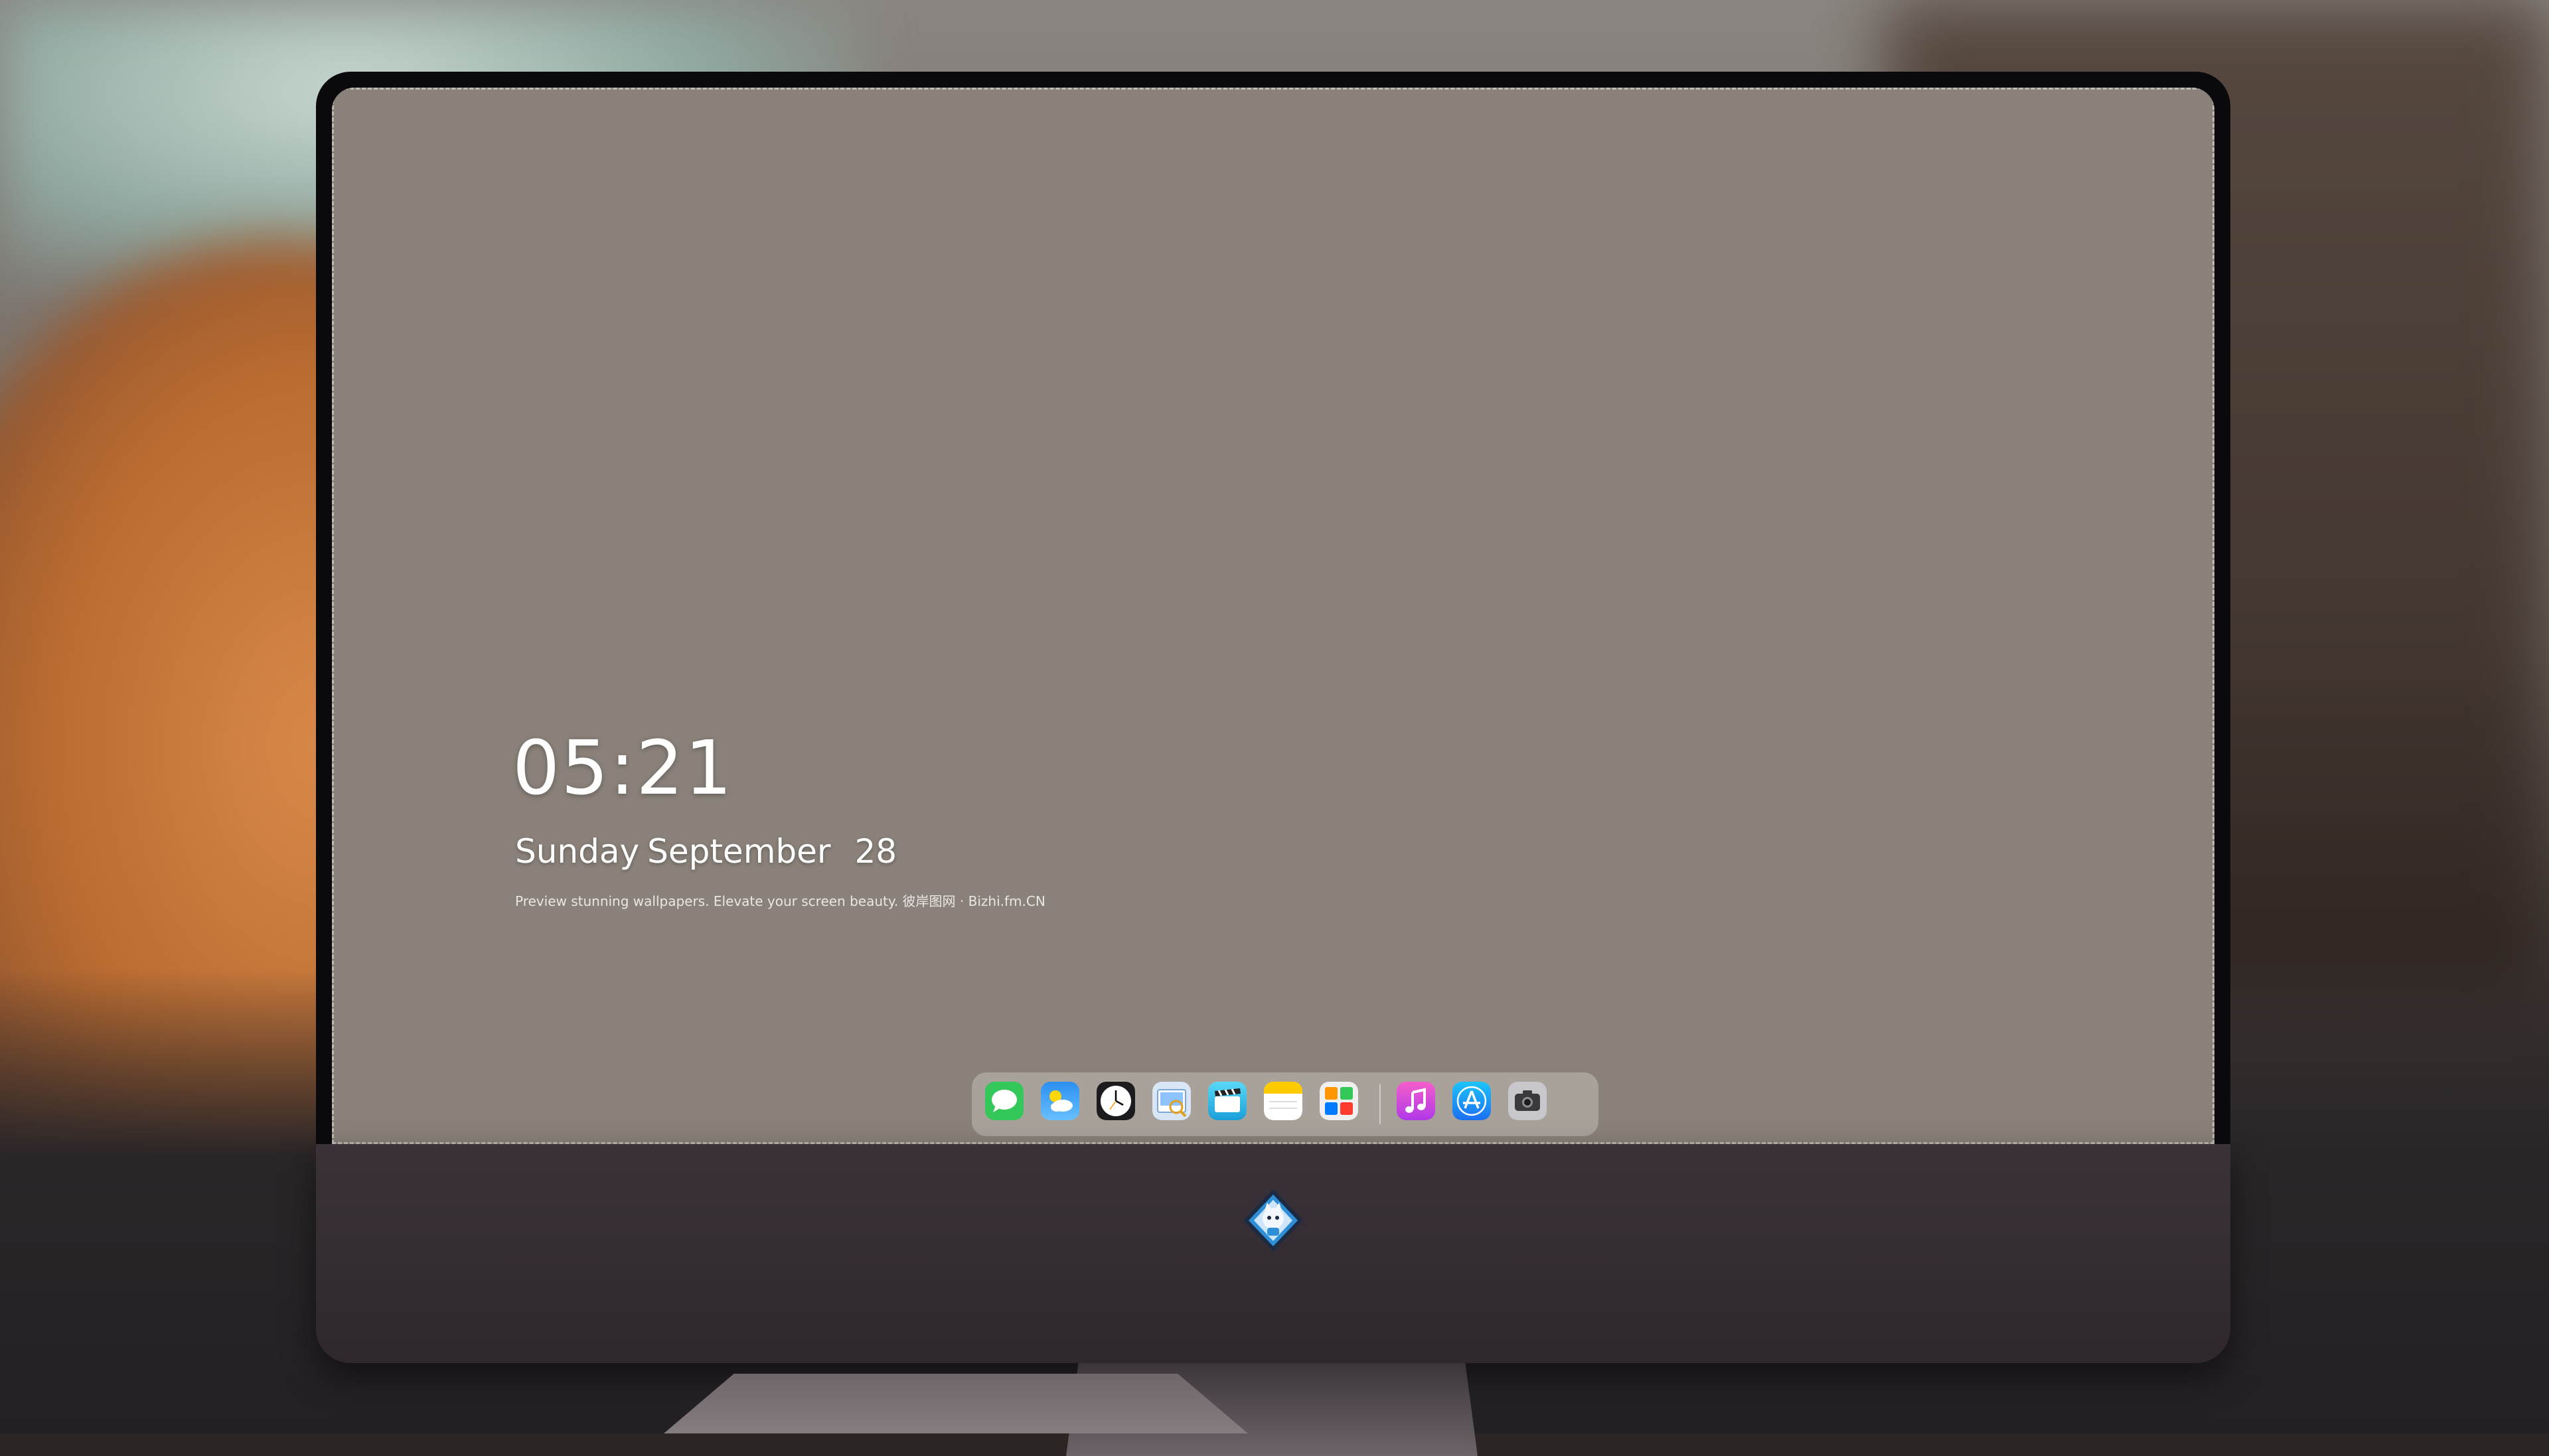 This screenshot has height=1456, width=2549. Describe the element at coordinates (1060, 1101) in the screenshot. I see `weather-icon` at that location.